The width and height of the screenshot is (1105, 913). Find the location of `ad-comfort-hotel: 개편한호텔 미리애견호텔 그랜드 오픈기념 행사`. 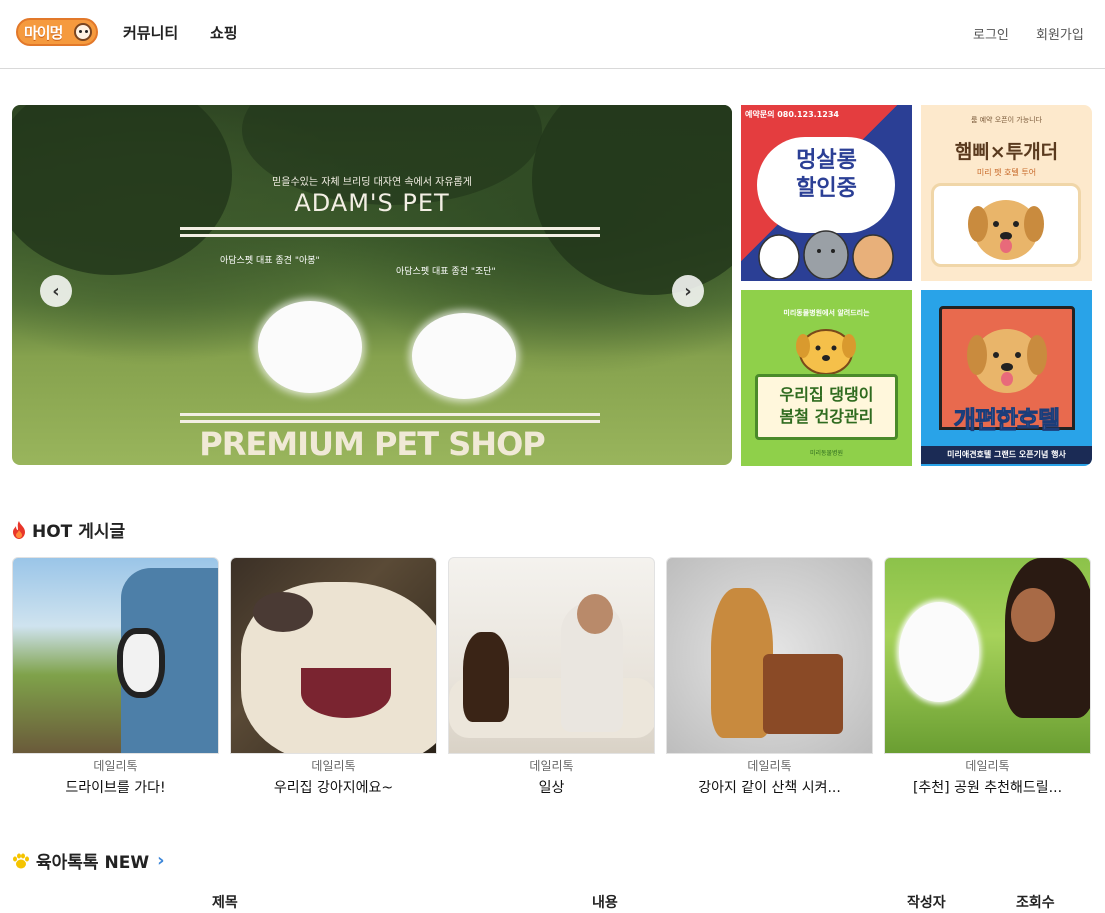

ad-comfort-hotel: 개편한호텔 미리애견호텔 그랜드 오픈기념 행사 is located at coordinates (1006, 378).